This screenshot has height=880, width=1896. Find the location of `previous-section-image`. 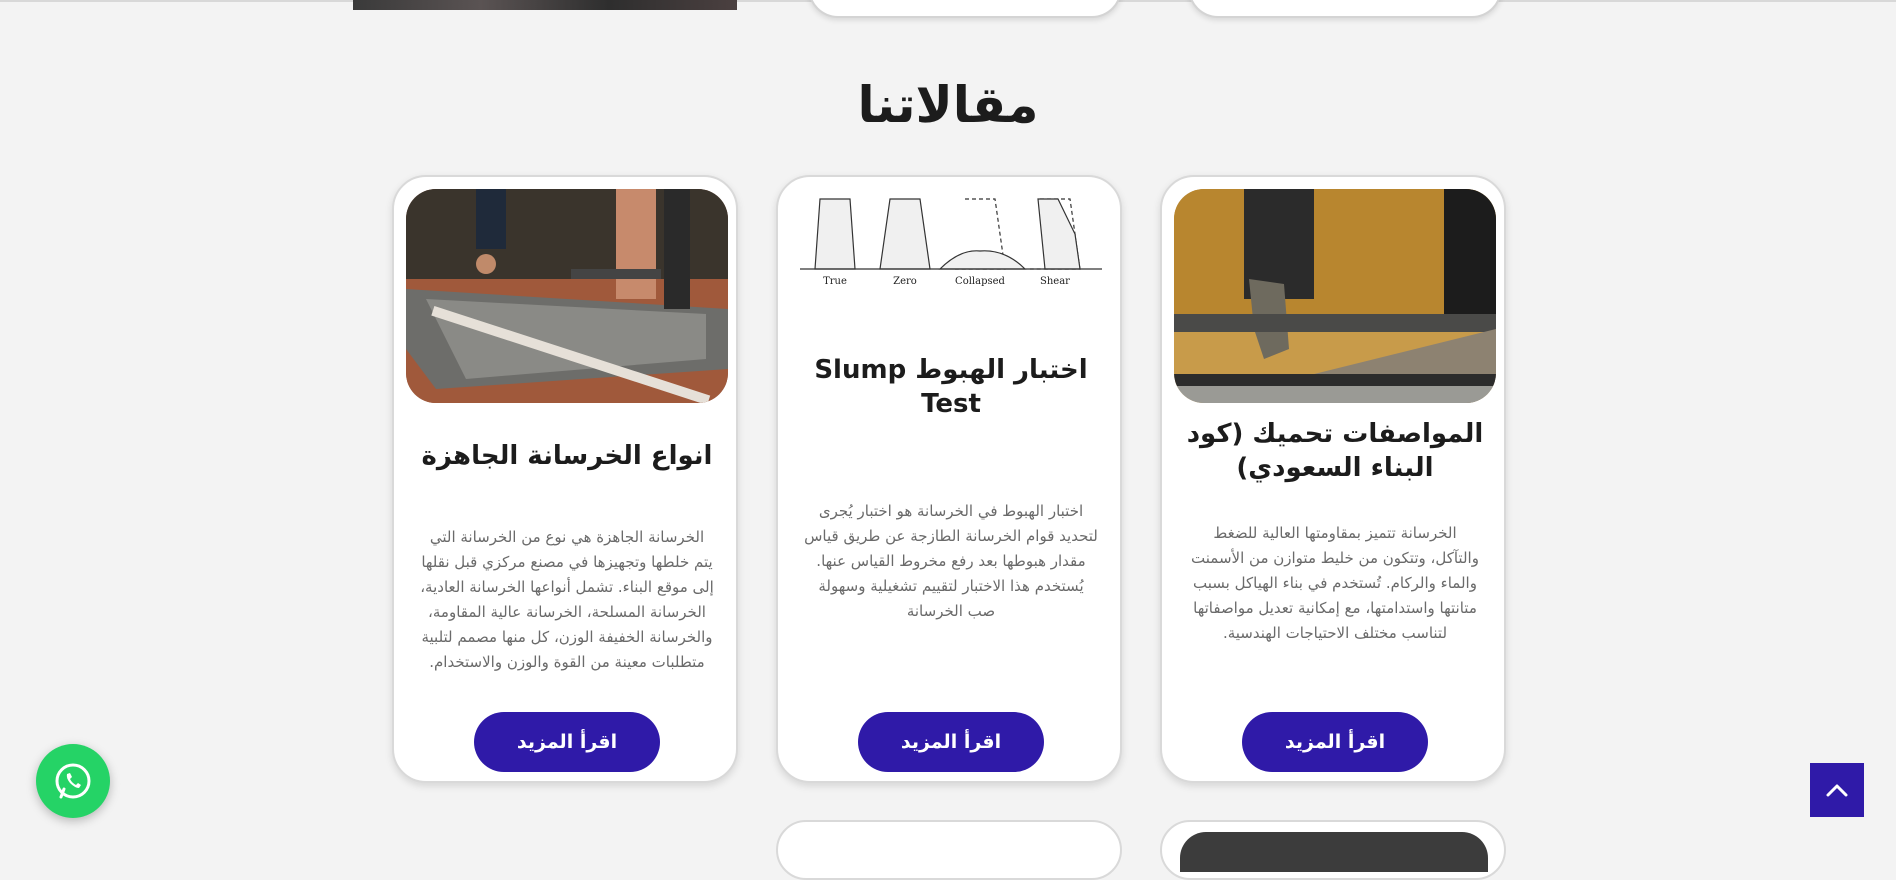

previous-section-image is located at coordinates (545, 5).